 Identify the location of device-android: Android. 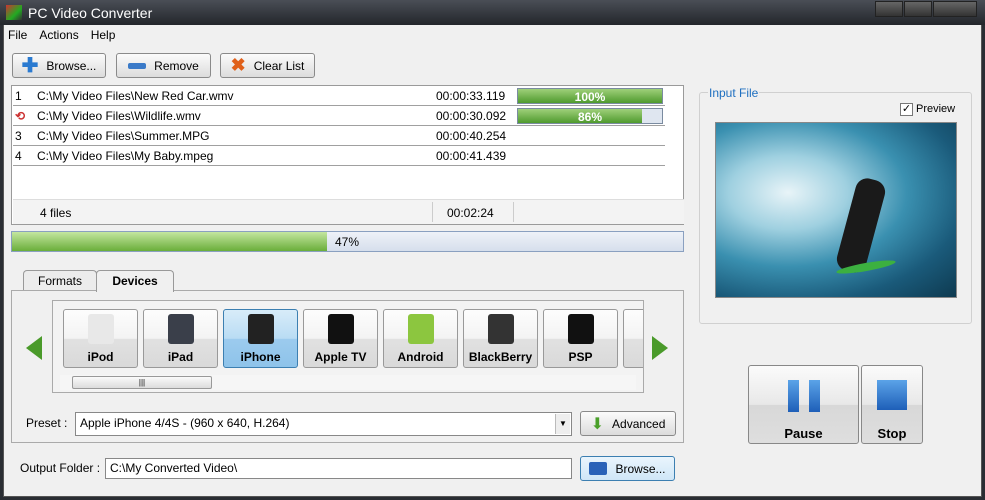
(420, 338).